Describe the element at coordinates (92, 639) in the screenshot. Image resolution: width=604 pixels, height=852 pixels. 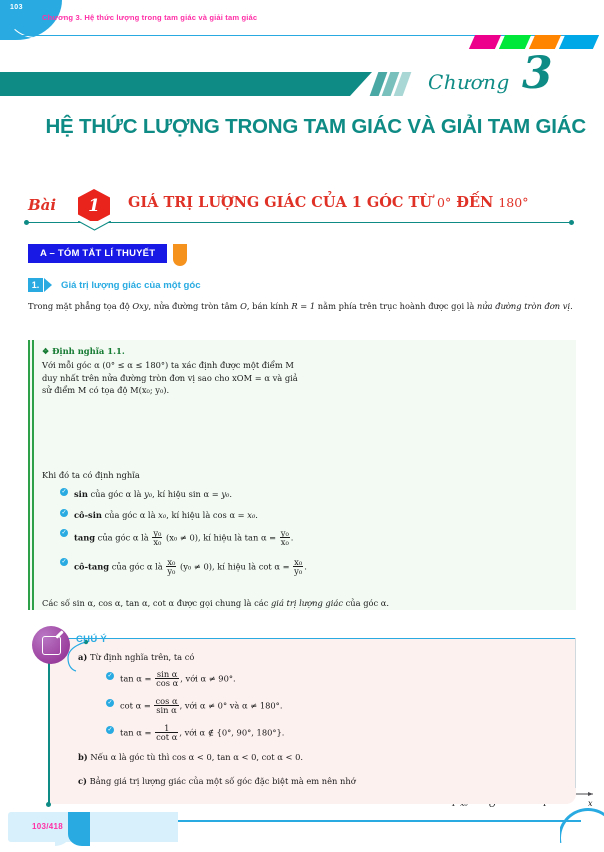
I see `chu-y-label: CHÚ Ý` at that location.